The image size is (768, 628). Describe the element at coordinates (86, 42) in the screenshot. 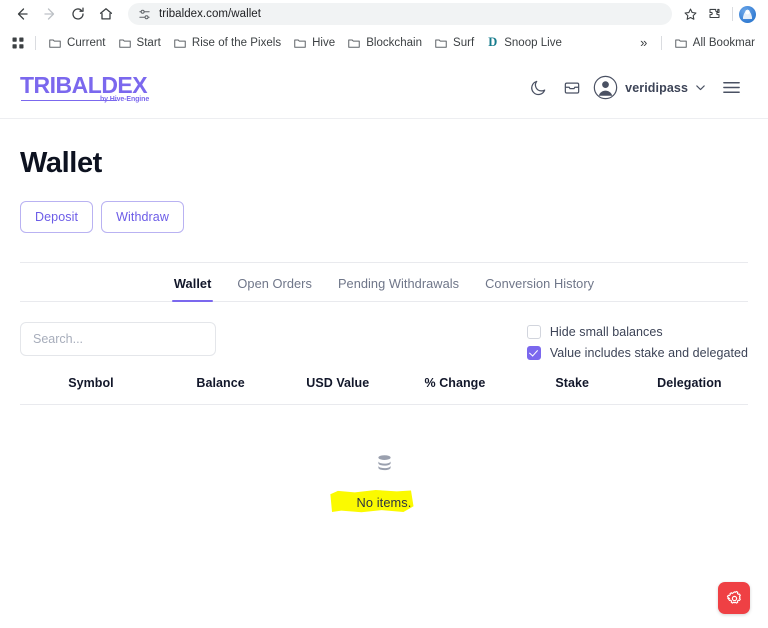

I see `bookmark-label: Current` at that location.